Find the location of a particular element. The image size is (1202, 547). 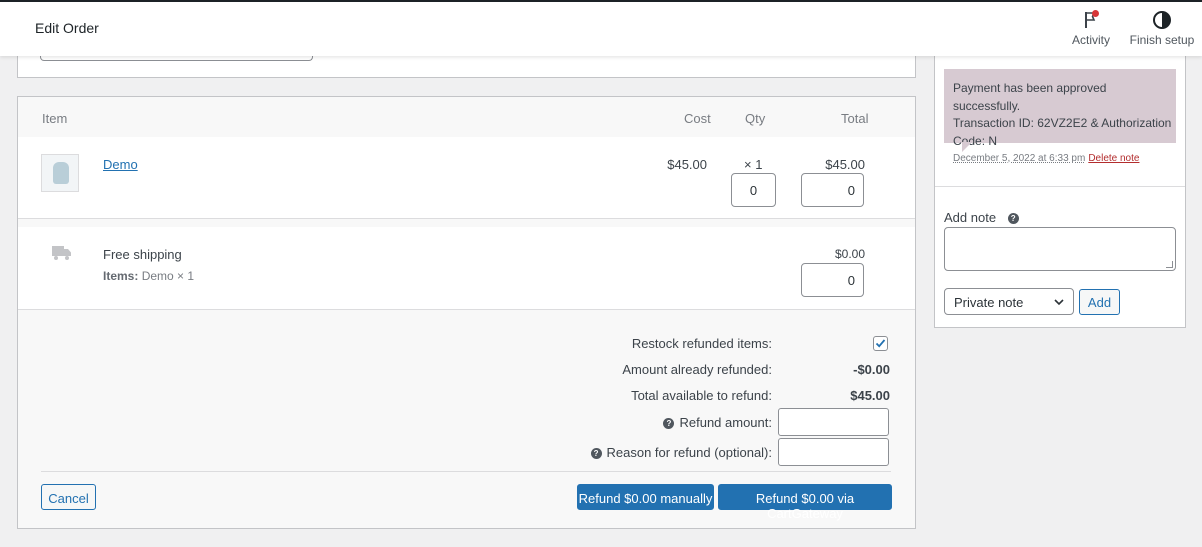

refund-via-gateway-button: Refund $0.00 via CartGateway is located at coordinates (805, 502).